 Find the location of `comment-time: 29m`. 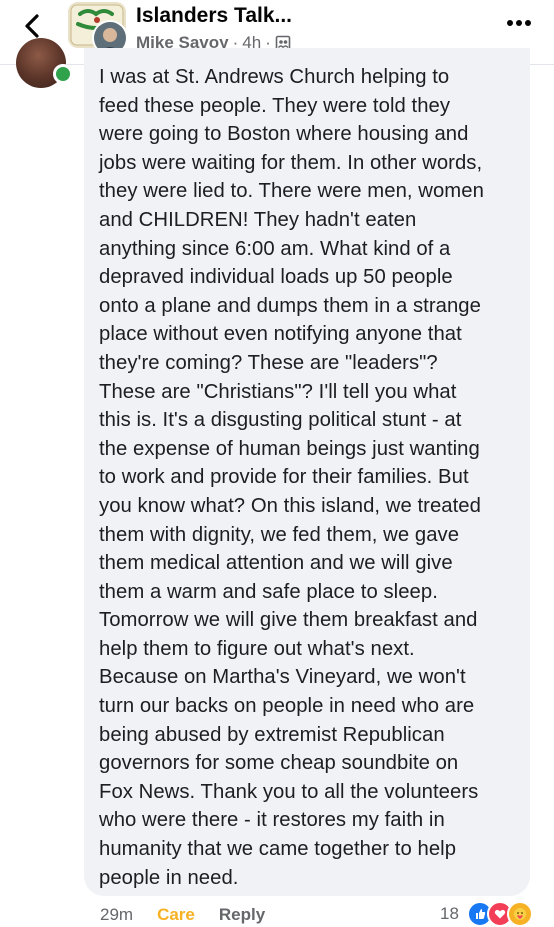

comment-time: 29m is located at coordinates (116, 915).